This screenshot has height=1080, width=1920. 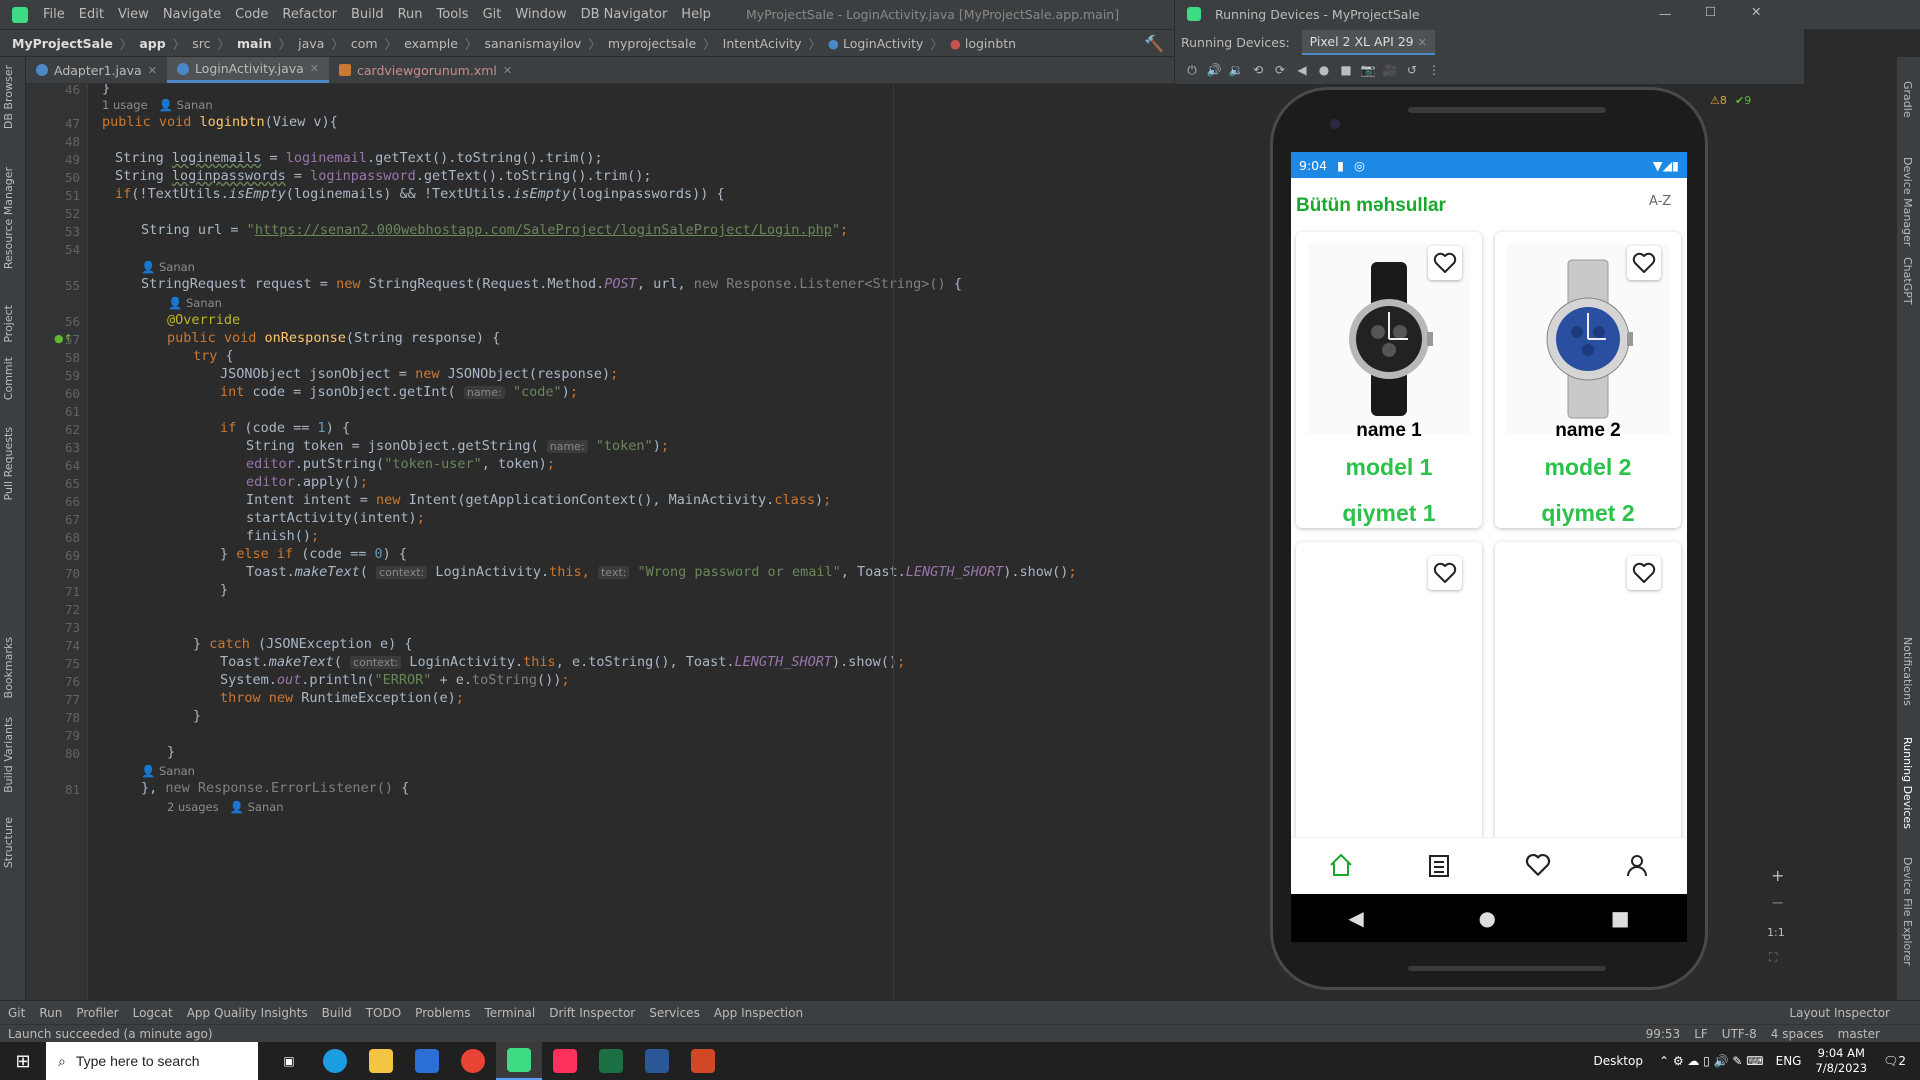 What do you see at coordinates (8, 463) in the screenshot?
I see `tool-pull-requests: Pull Requests` at bounding box center [8, 463].